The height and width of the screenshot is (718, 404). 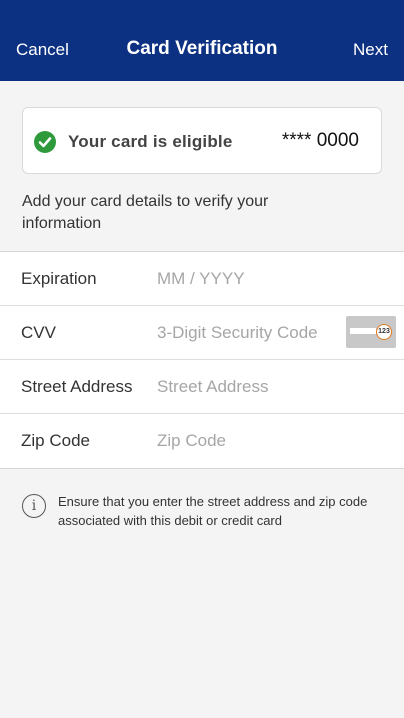 What do you see at coordinates (252, 333) in the screenshot?
I see `cvv-input` at bounding box center [252, 333].